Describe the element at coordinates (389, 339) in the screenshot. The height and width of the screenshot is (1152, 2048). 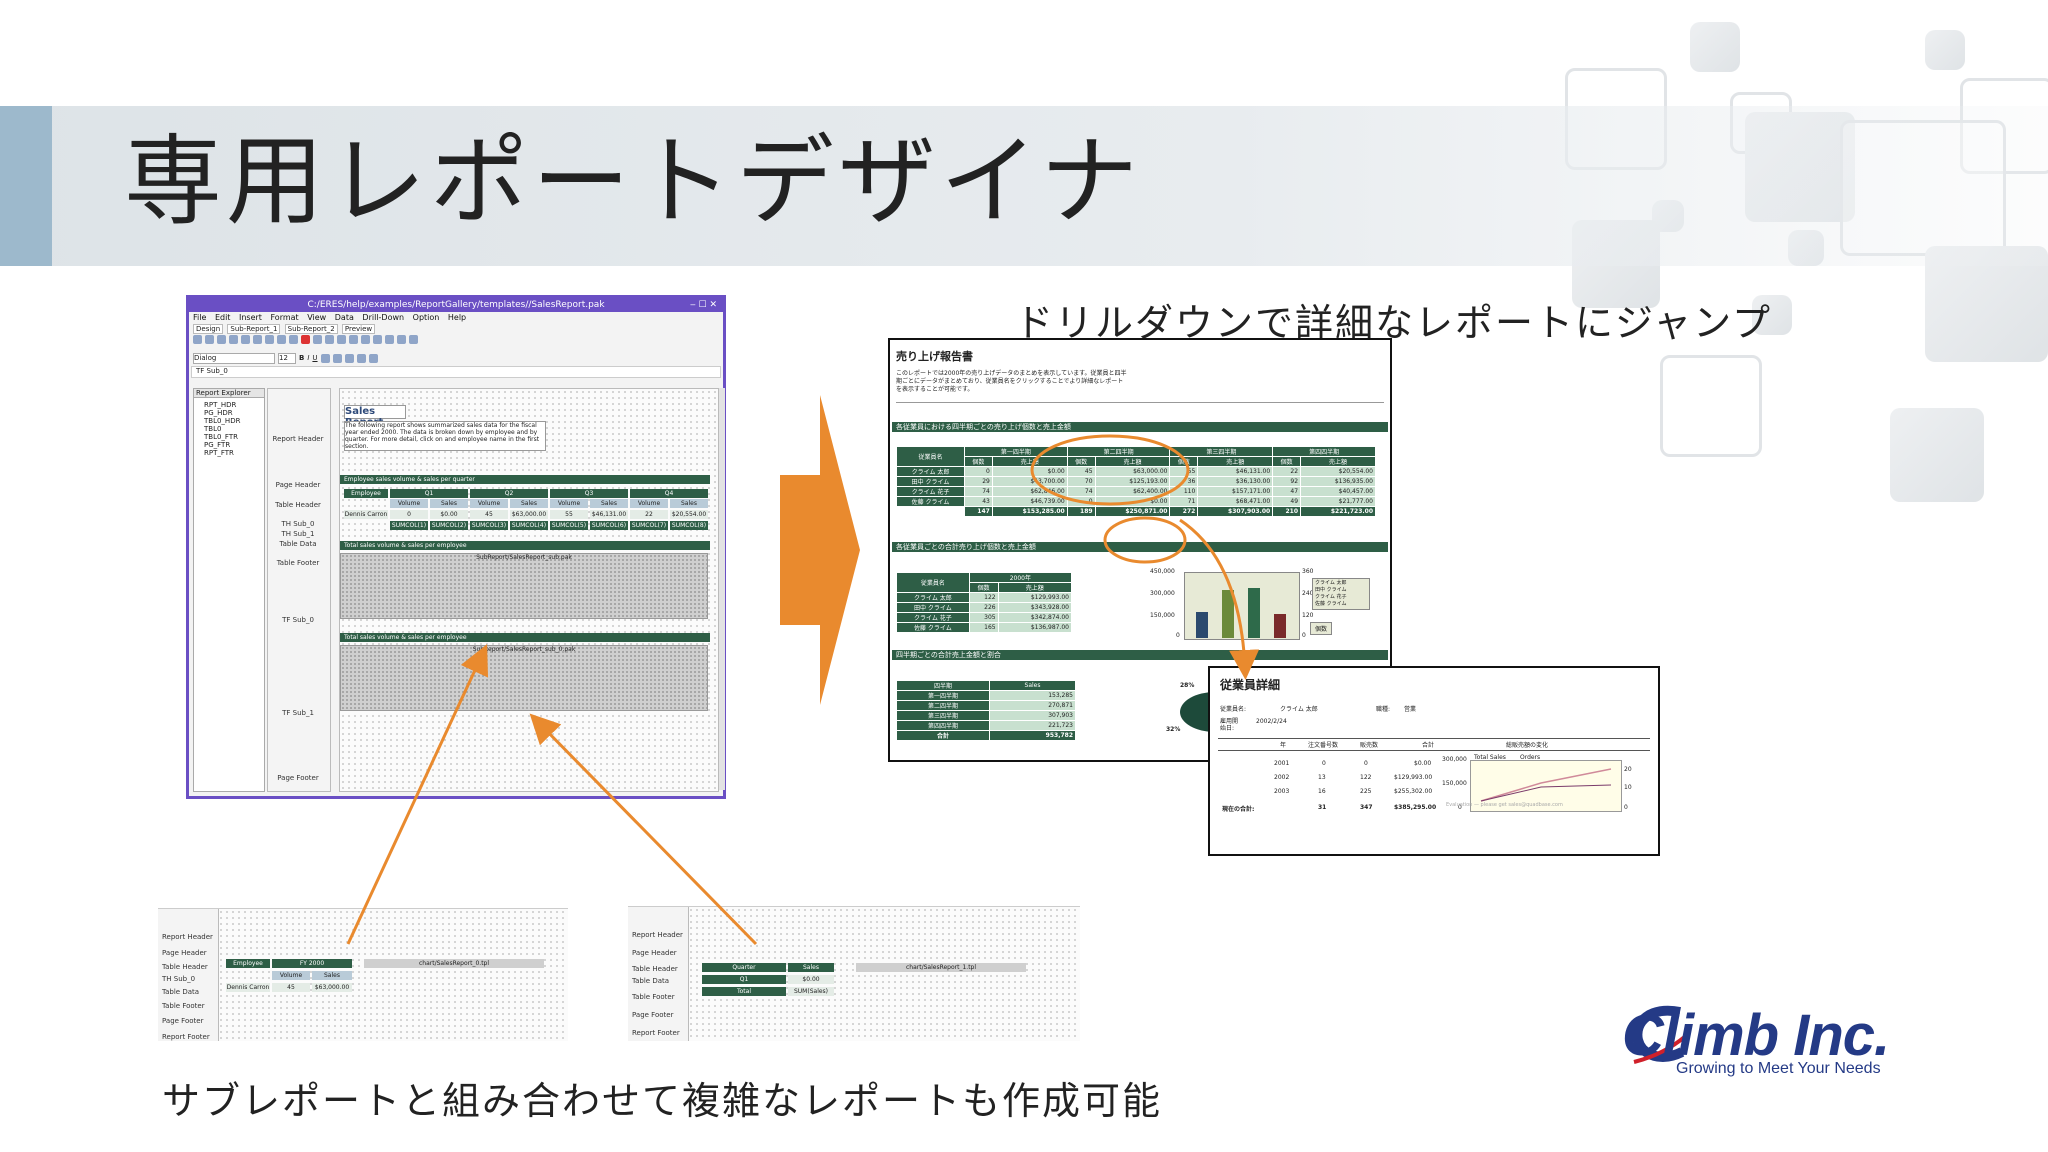
I see `formula-icon` at that location.